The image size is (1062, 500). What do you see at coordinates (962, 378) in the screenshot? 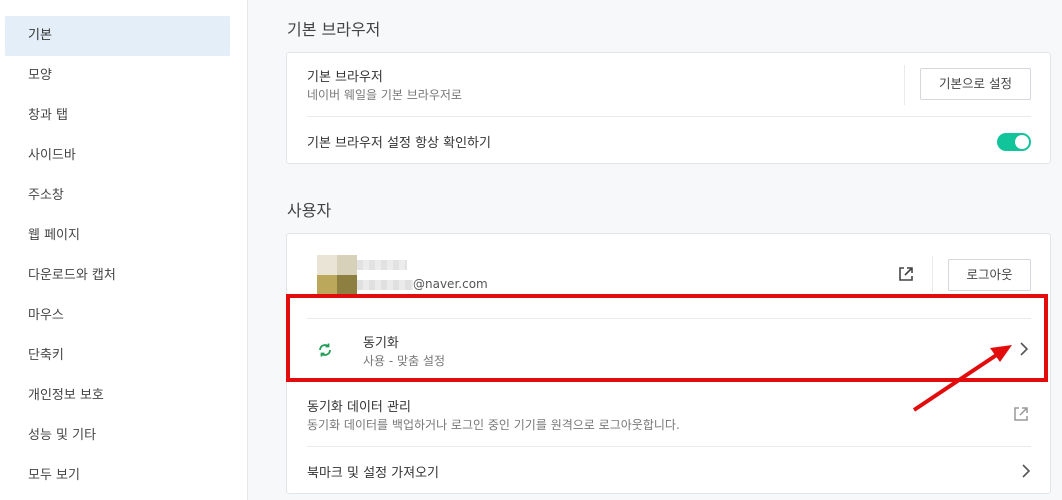
I see `red-arrow-annotation` at bounding box center [962, 378].